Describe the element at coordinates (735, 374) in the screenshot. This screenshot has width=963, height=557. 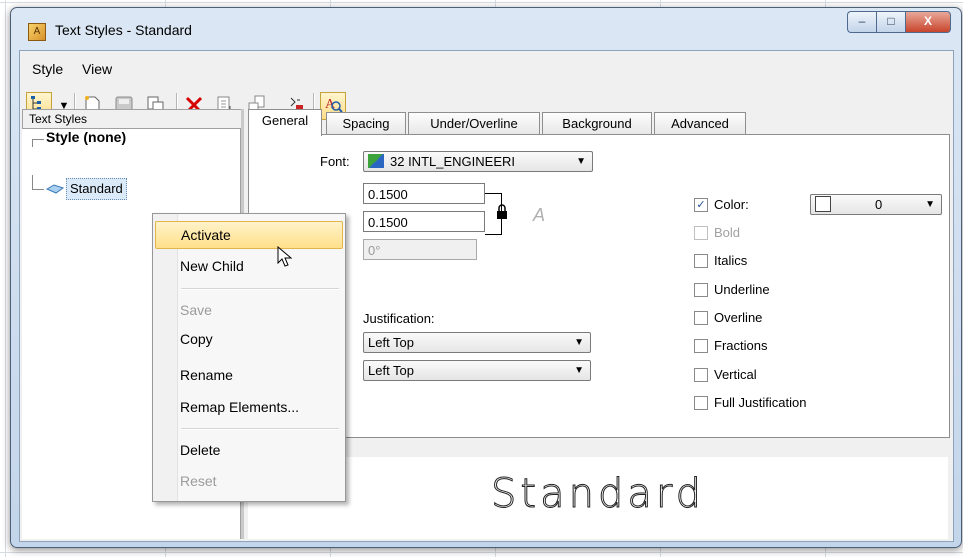
I see `vertical-label: Vertical` at that location.